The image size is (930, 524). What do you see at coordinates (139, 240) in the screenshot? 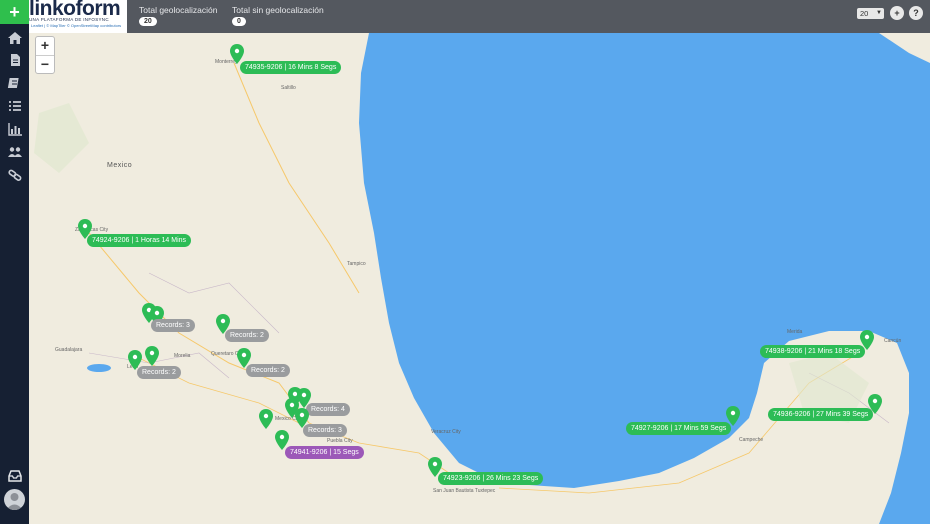
I see `map-marker-label: 74924-9206 | 1 Horas 14 Mins` at bounding box center [139, 240].